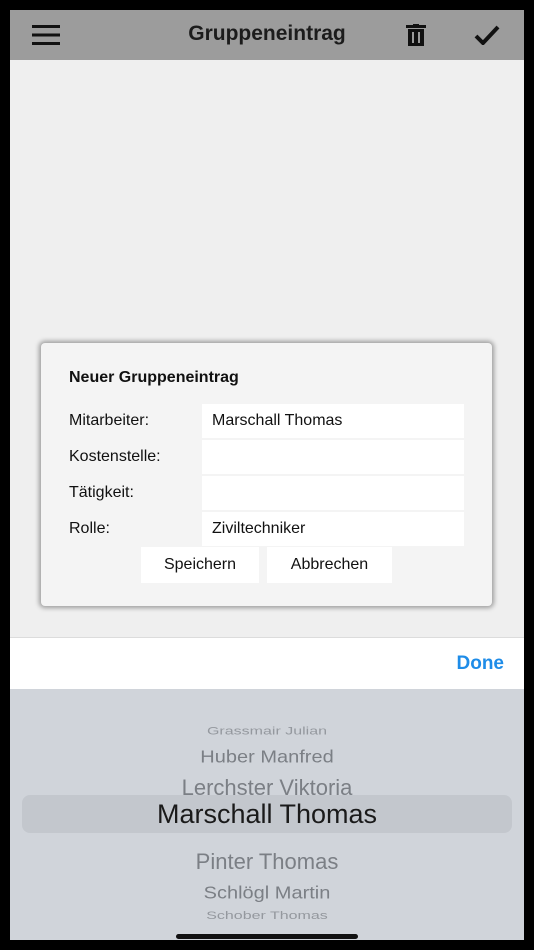  Describe the element at coordinates (481, 664) in the screenshot. I see `done-button: Done` at that location.